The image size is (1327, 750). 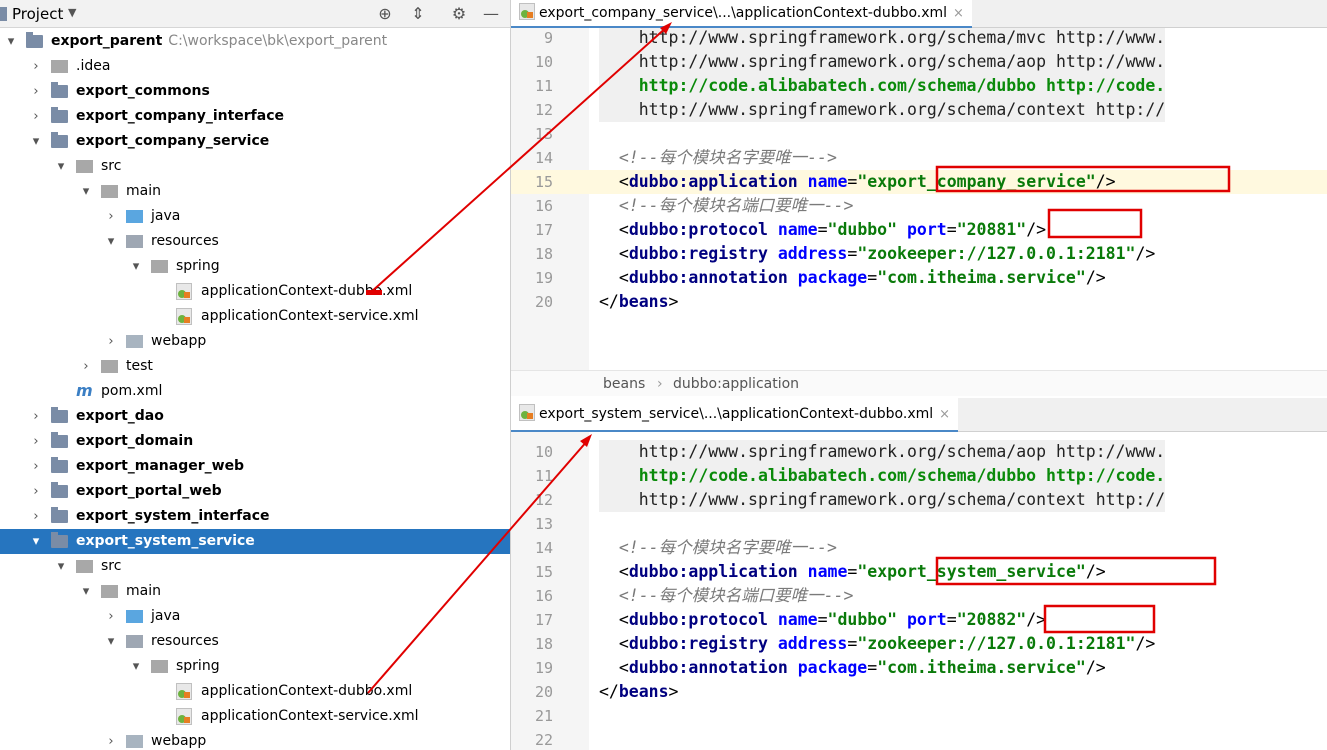 I want to click on tree-item: › export_portal_web, so click(x=255, y=491).